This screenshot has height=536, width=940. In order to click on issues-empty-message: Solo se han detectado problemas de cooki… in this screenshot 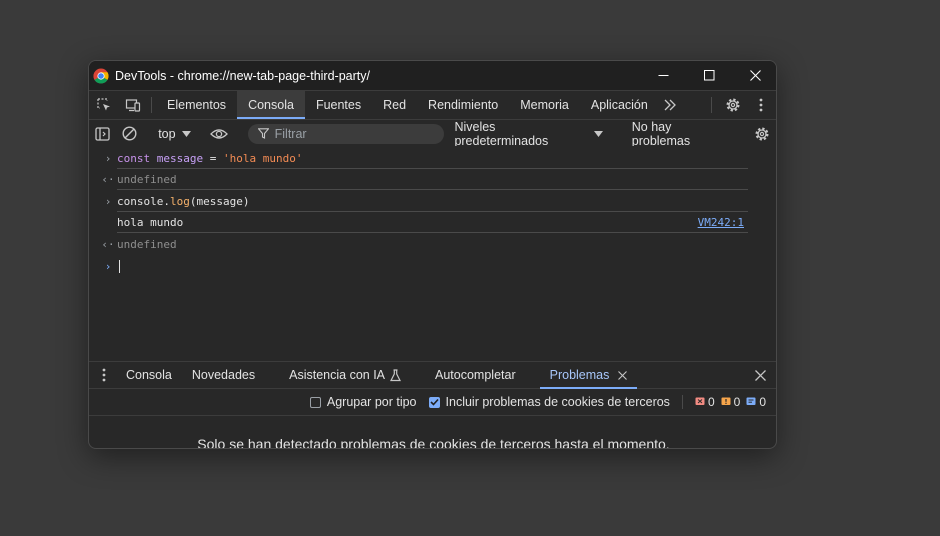, I will do `click(433, 442)`.